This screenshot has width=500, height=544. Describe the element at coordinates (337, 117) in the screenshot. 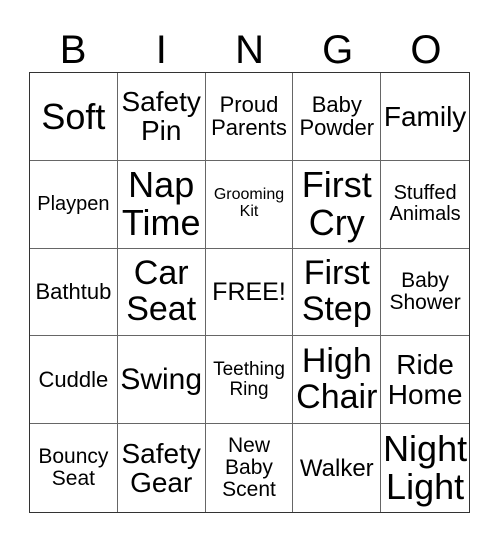

I see `bingo-cell: Baby Powder` at that location.